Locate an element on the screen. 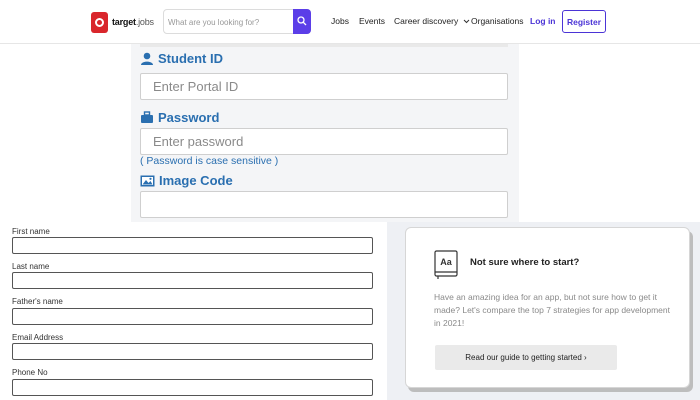 The width and height of the screenshot is (700, 400). nav-organisations: Organisations is located at coordinates (497, 21).